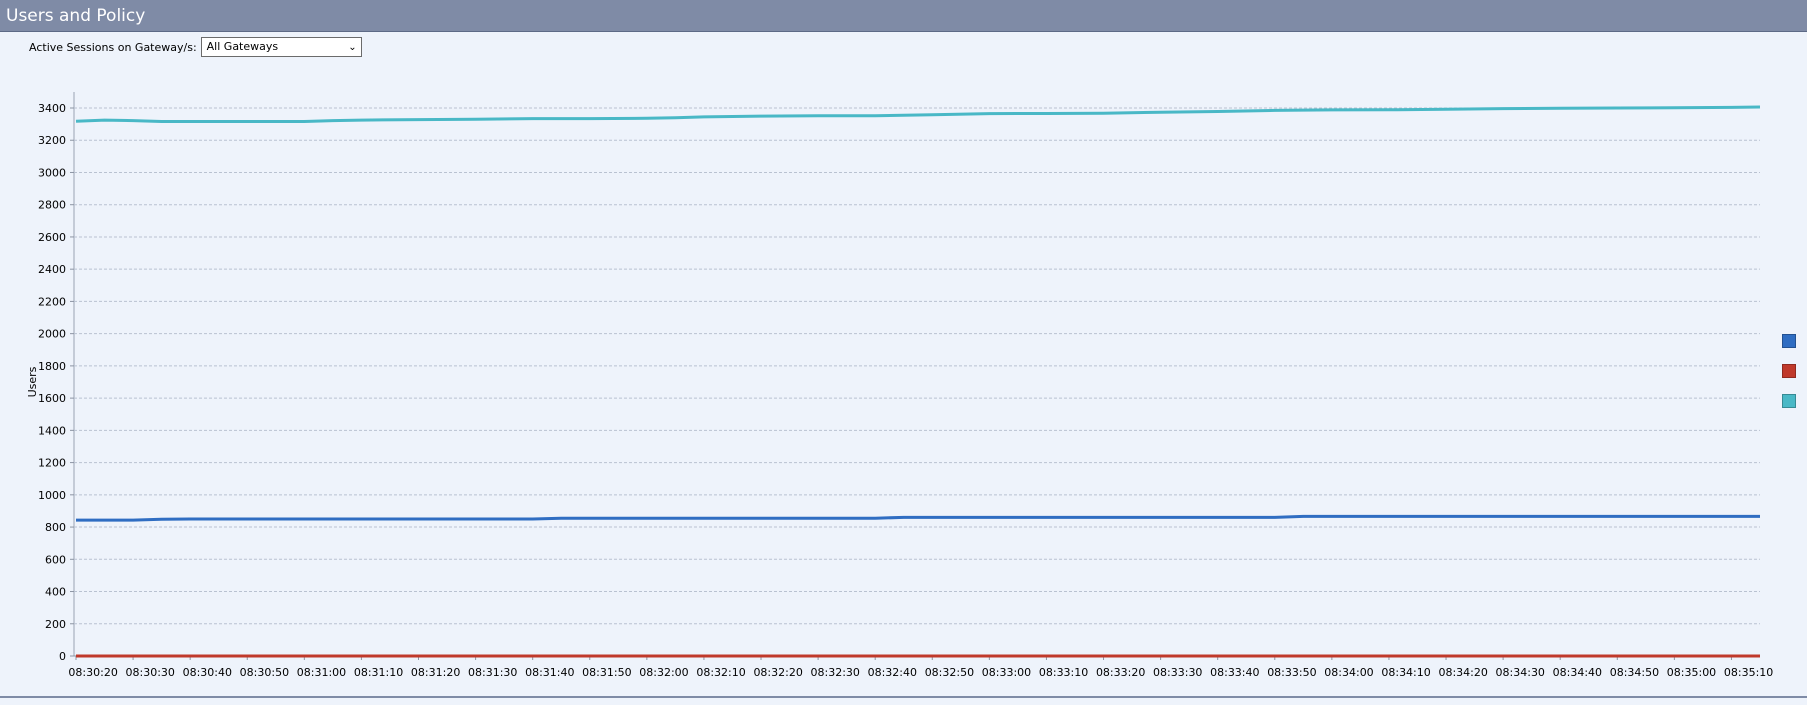  What do you see at coordinates (1405, 672) in the screenshot?
I see `x-tick-label: 08:34:10` at bounding box center [1405, 672].